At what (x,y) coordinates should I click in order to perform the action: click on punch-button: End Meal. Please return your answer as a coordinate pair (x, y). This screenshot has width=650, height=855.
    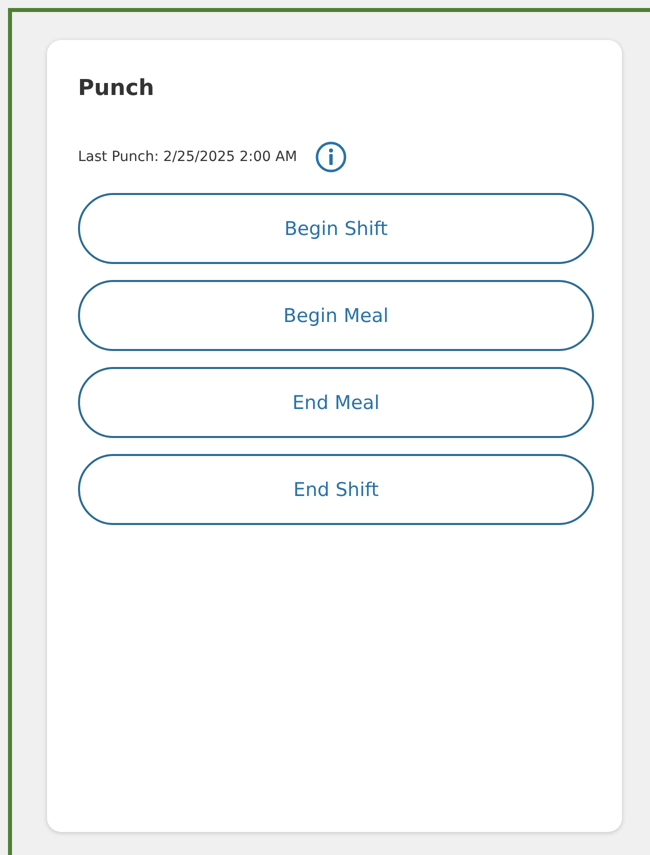
    Looking at the image, I should click on (336, 402).